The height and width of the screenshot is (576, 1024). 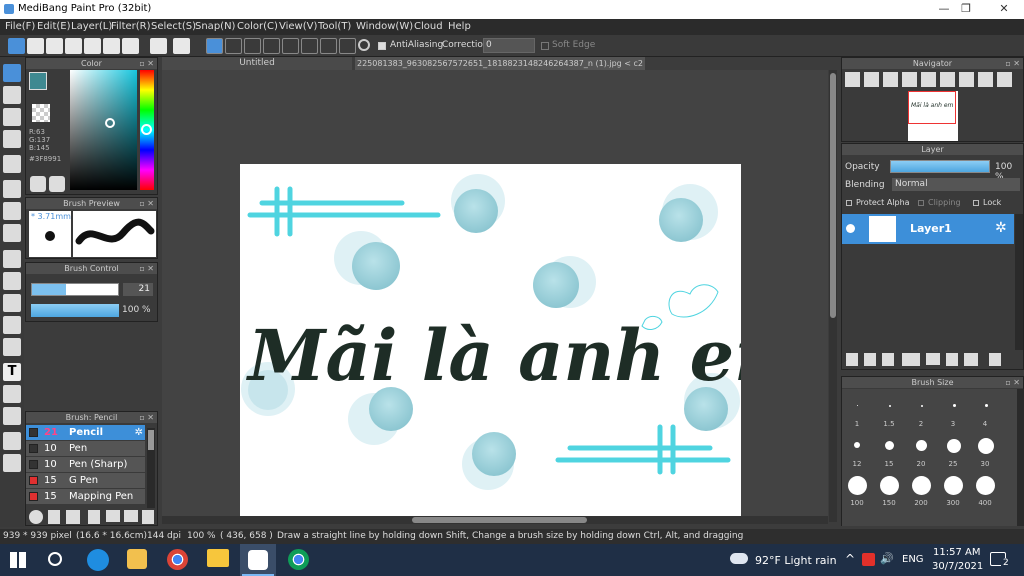 I want to click on zoom-out-alt-icon, so click(x=928, y=79).